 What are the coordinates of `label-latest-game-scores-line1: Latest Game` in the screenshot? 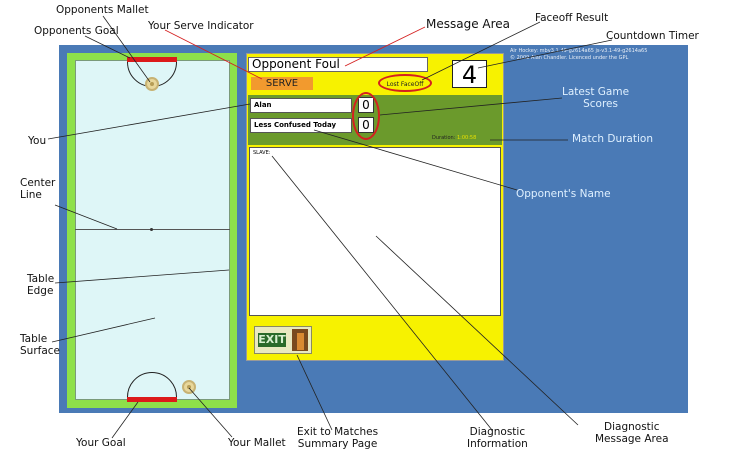 It's located at (596, 92).